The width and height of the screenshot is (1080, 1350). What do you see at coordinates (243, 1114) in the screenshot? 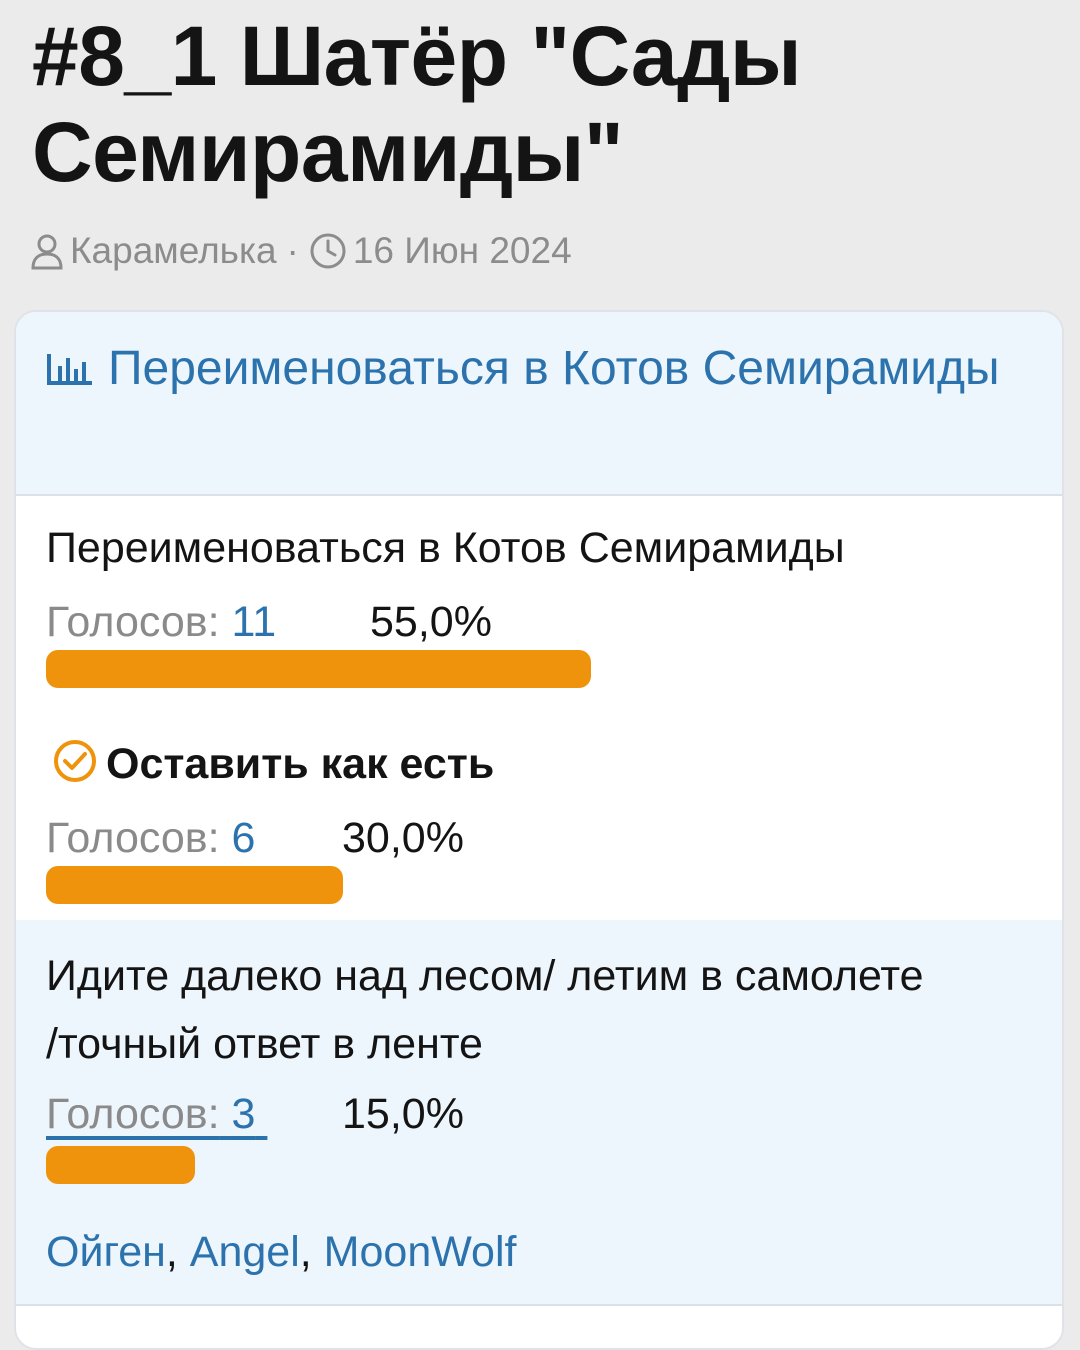
I see `votes-count: 3` at bounding box center [243, 1114].